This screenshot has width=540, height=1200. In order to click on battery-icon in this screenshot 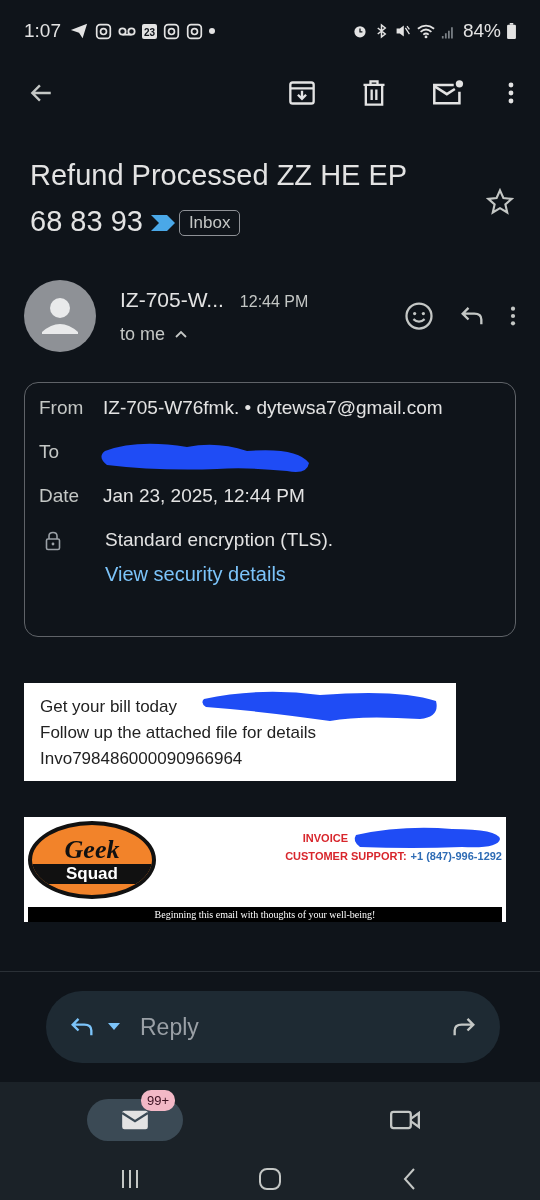, I will do `click(511, 31)`.